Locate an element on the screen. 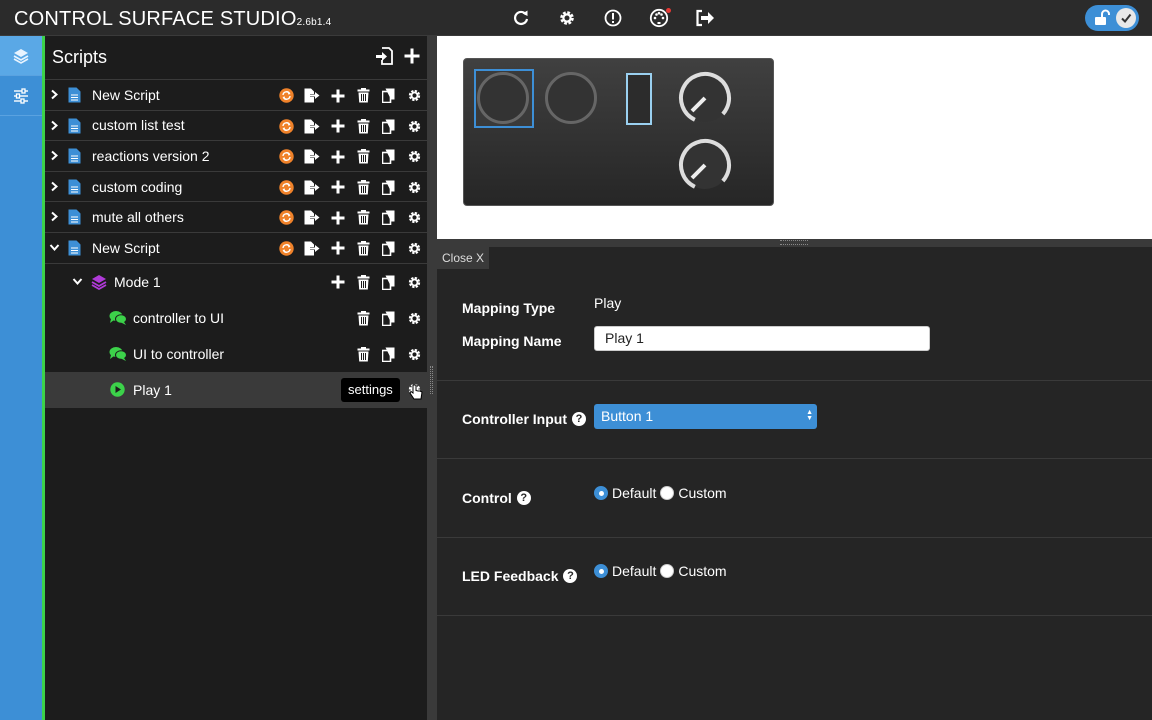  control-default-label: Default is located at coordinates (634, 493).